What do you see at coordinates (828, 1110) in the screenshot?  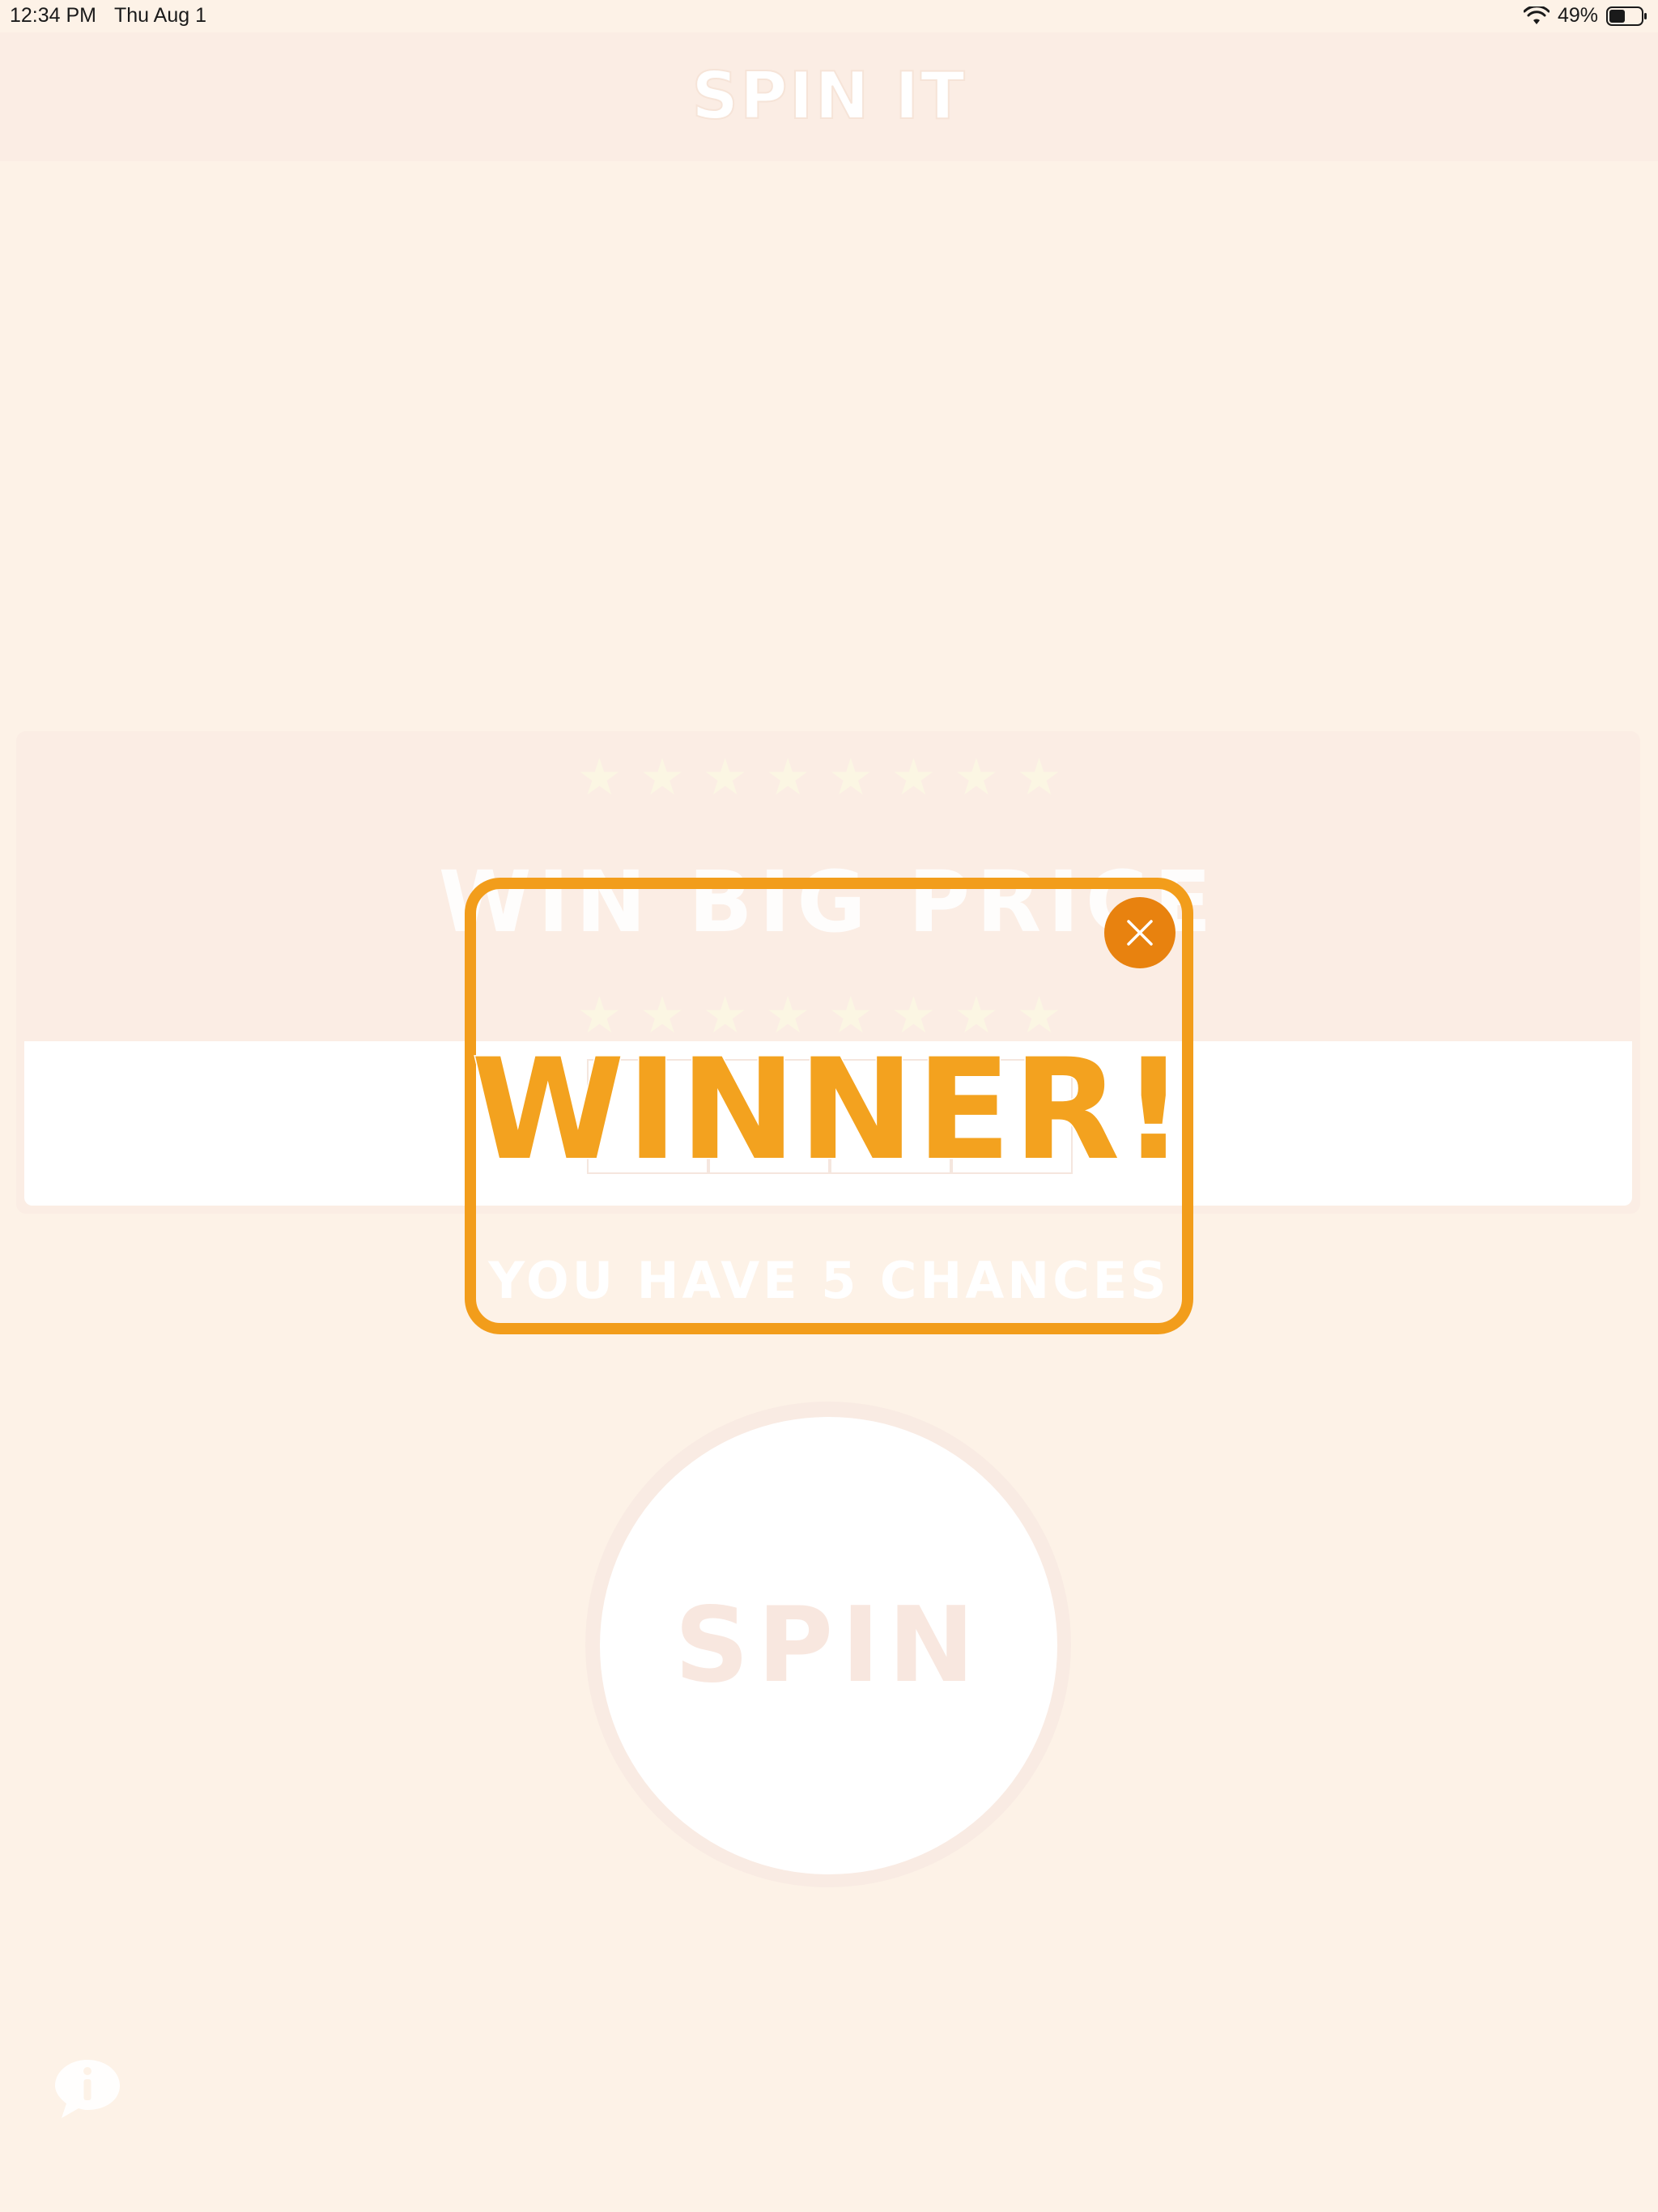 I see `winner-title: WINNER!` at bounding box center [828, 1110].